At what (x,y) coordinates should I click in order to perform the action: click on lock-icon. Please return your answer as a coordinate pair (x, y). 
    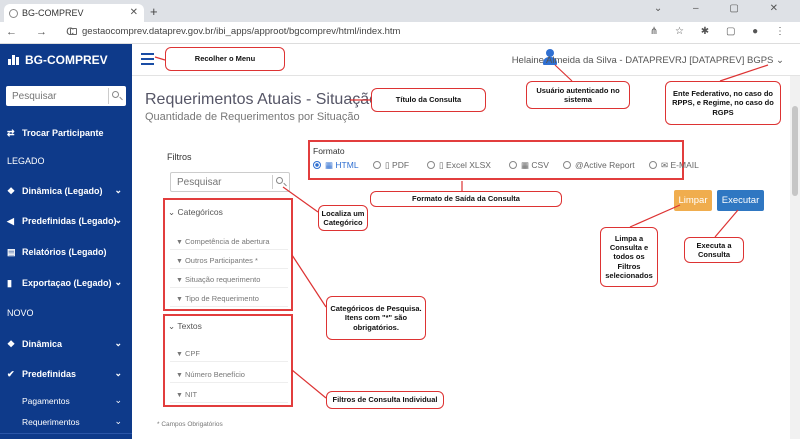
    Looking at the image, I should click on (73, 31).